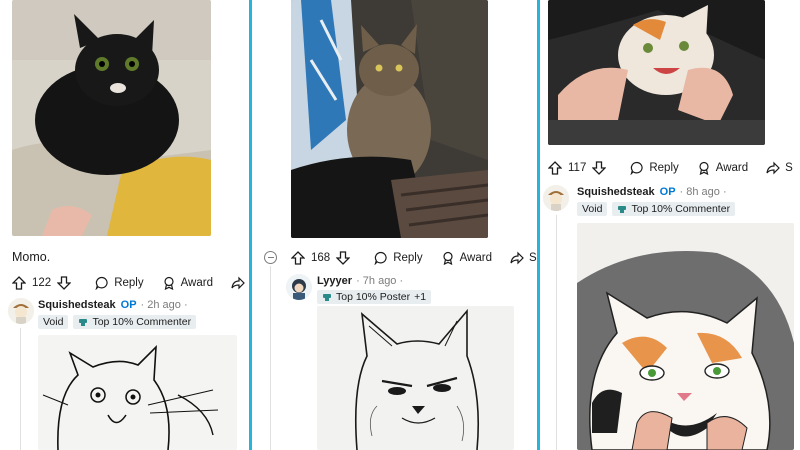  Describe the element at coordinates (789, 168) in the screenshot. I see `share-label: S` at that location.